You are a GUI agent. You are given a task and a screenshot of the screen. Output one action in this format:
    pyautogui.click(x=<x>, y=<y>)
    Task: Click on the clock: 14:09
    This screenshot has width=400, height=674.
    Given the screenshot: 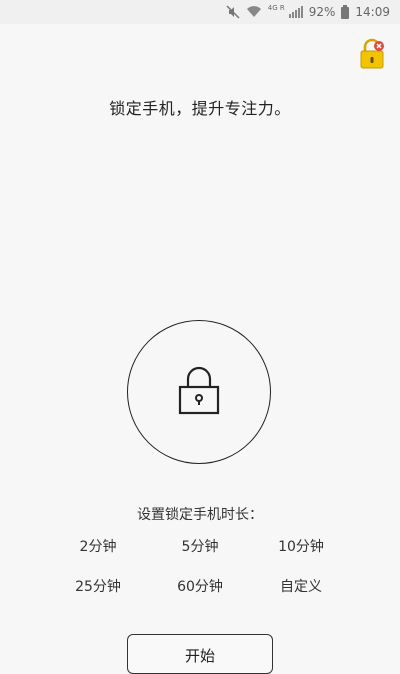 What is the action you would take?
    pyautogui.click(x=372, y=12)
    